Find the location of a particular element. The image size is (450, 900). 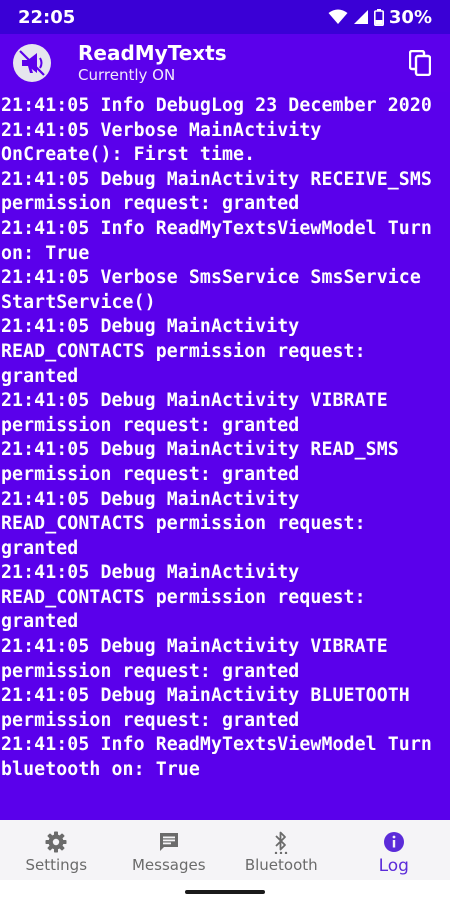

gesture-bar is located at coordinates (225, 890).